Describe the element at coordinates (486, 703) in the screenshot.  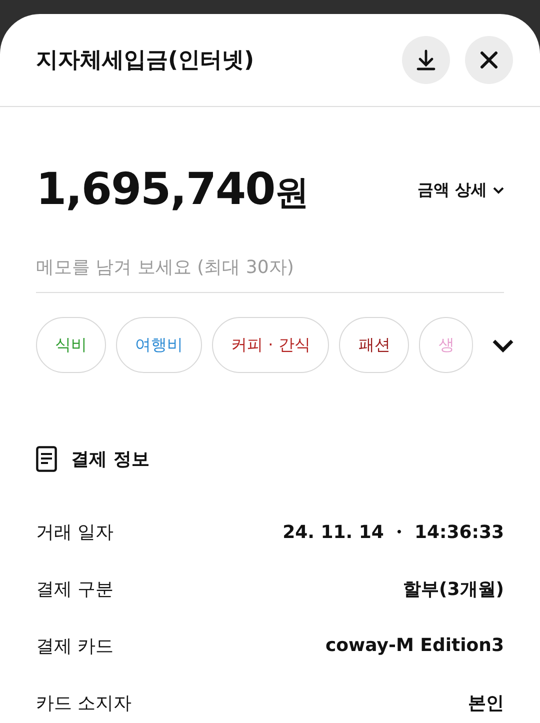
I see `info-value: 본인` at that location.